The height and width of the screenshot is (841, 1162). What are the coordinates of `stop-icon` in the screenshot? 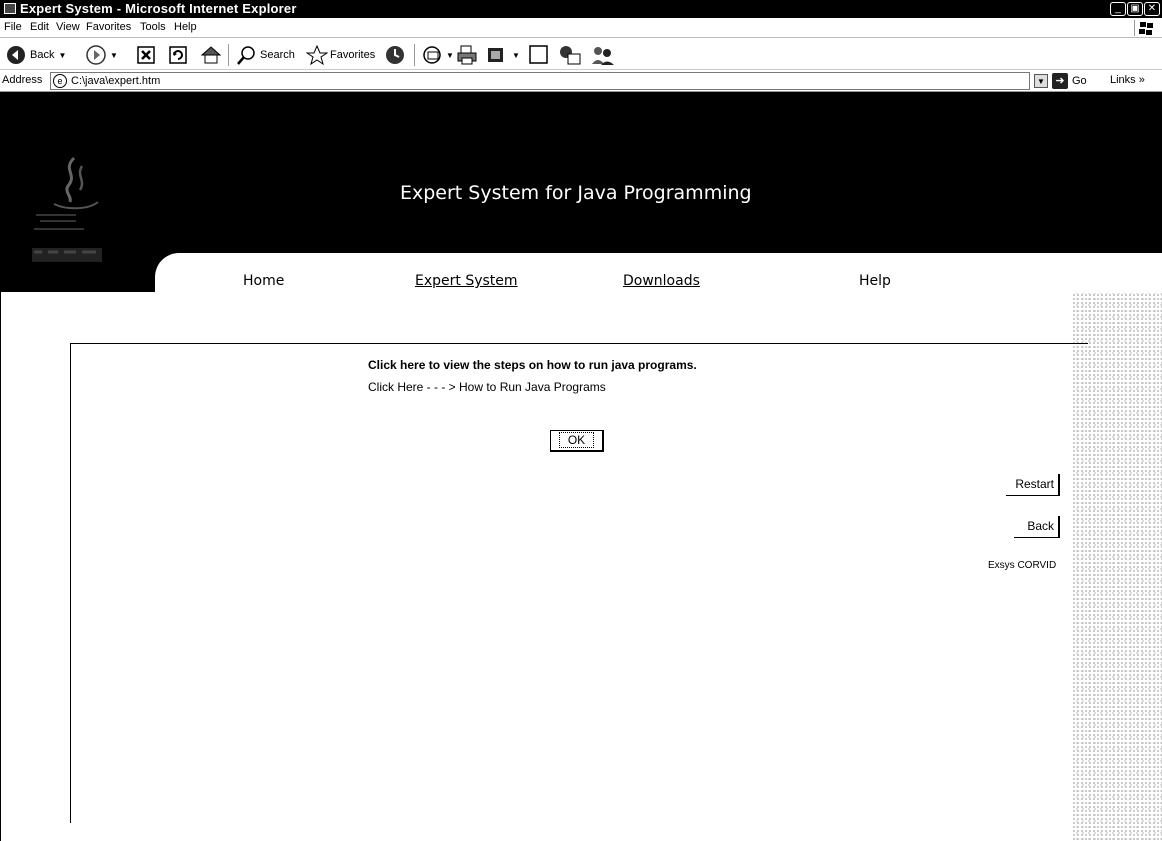 It's located at (146, 55).